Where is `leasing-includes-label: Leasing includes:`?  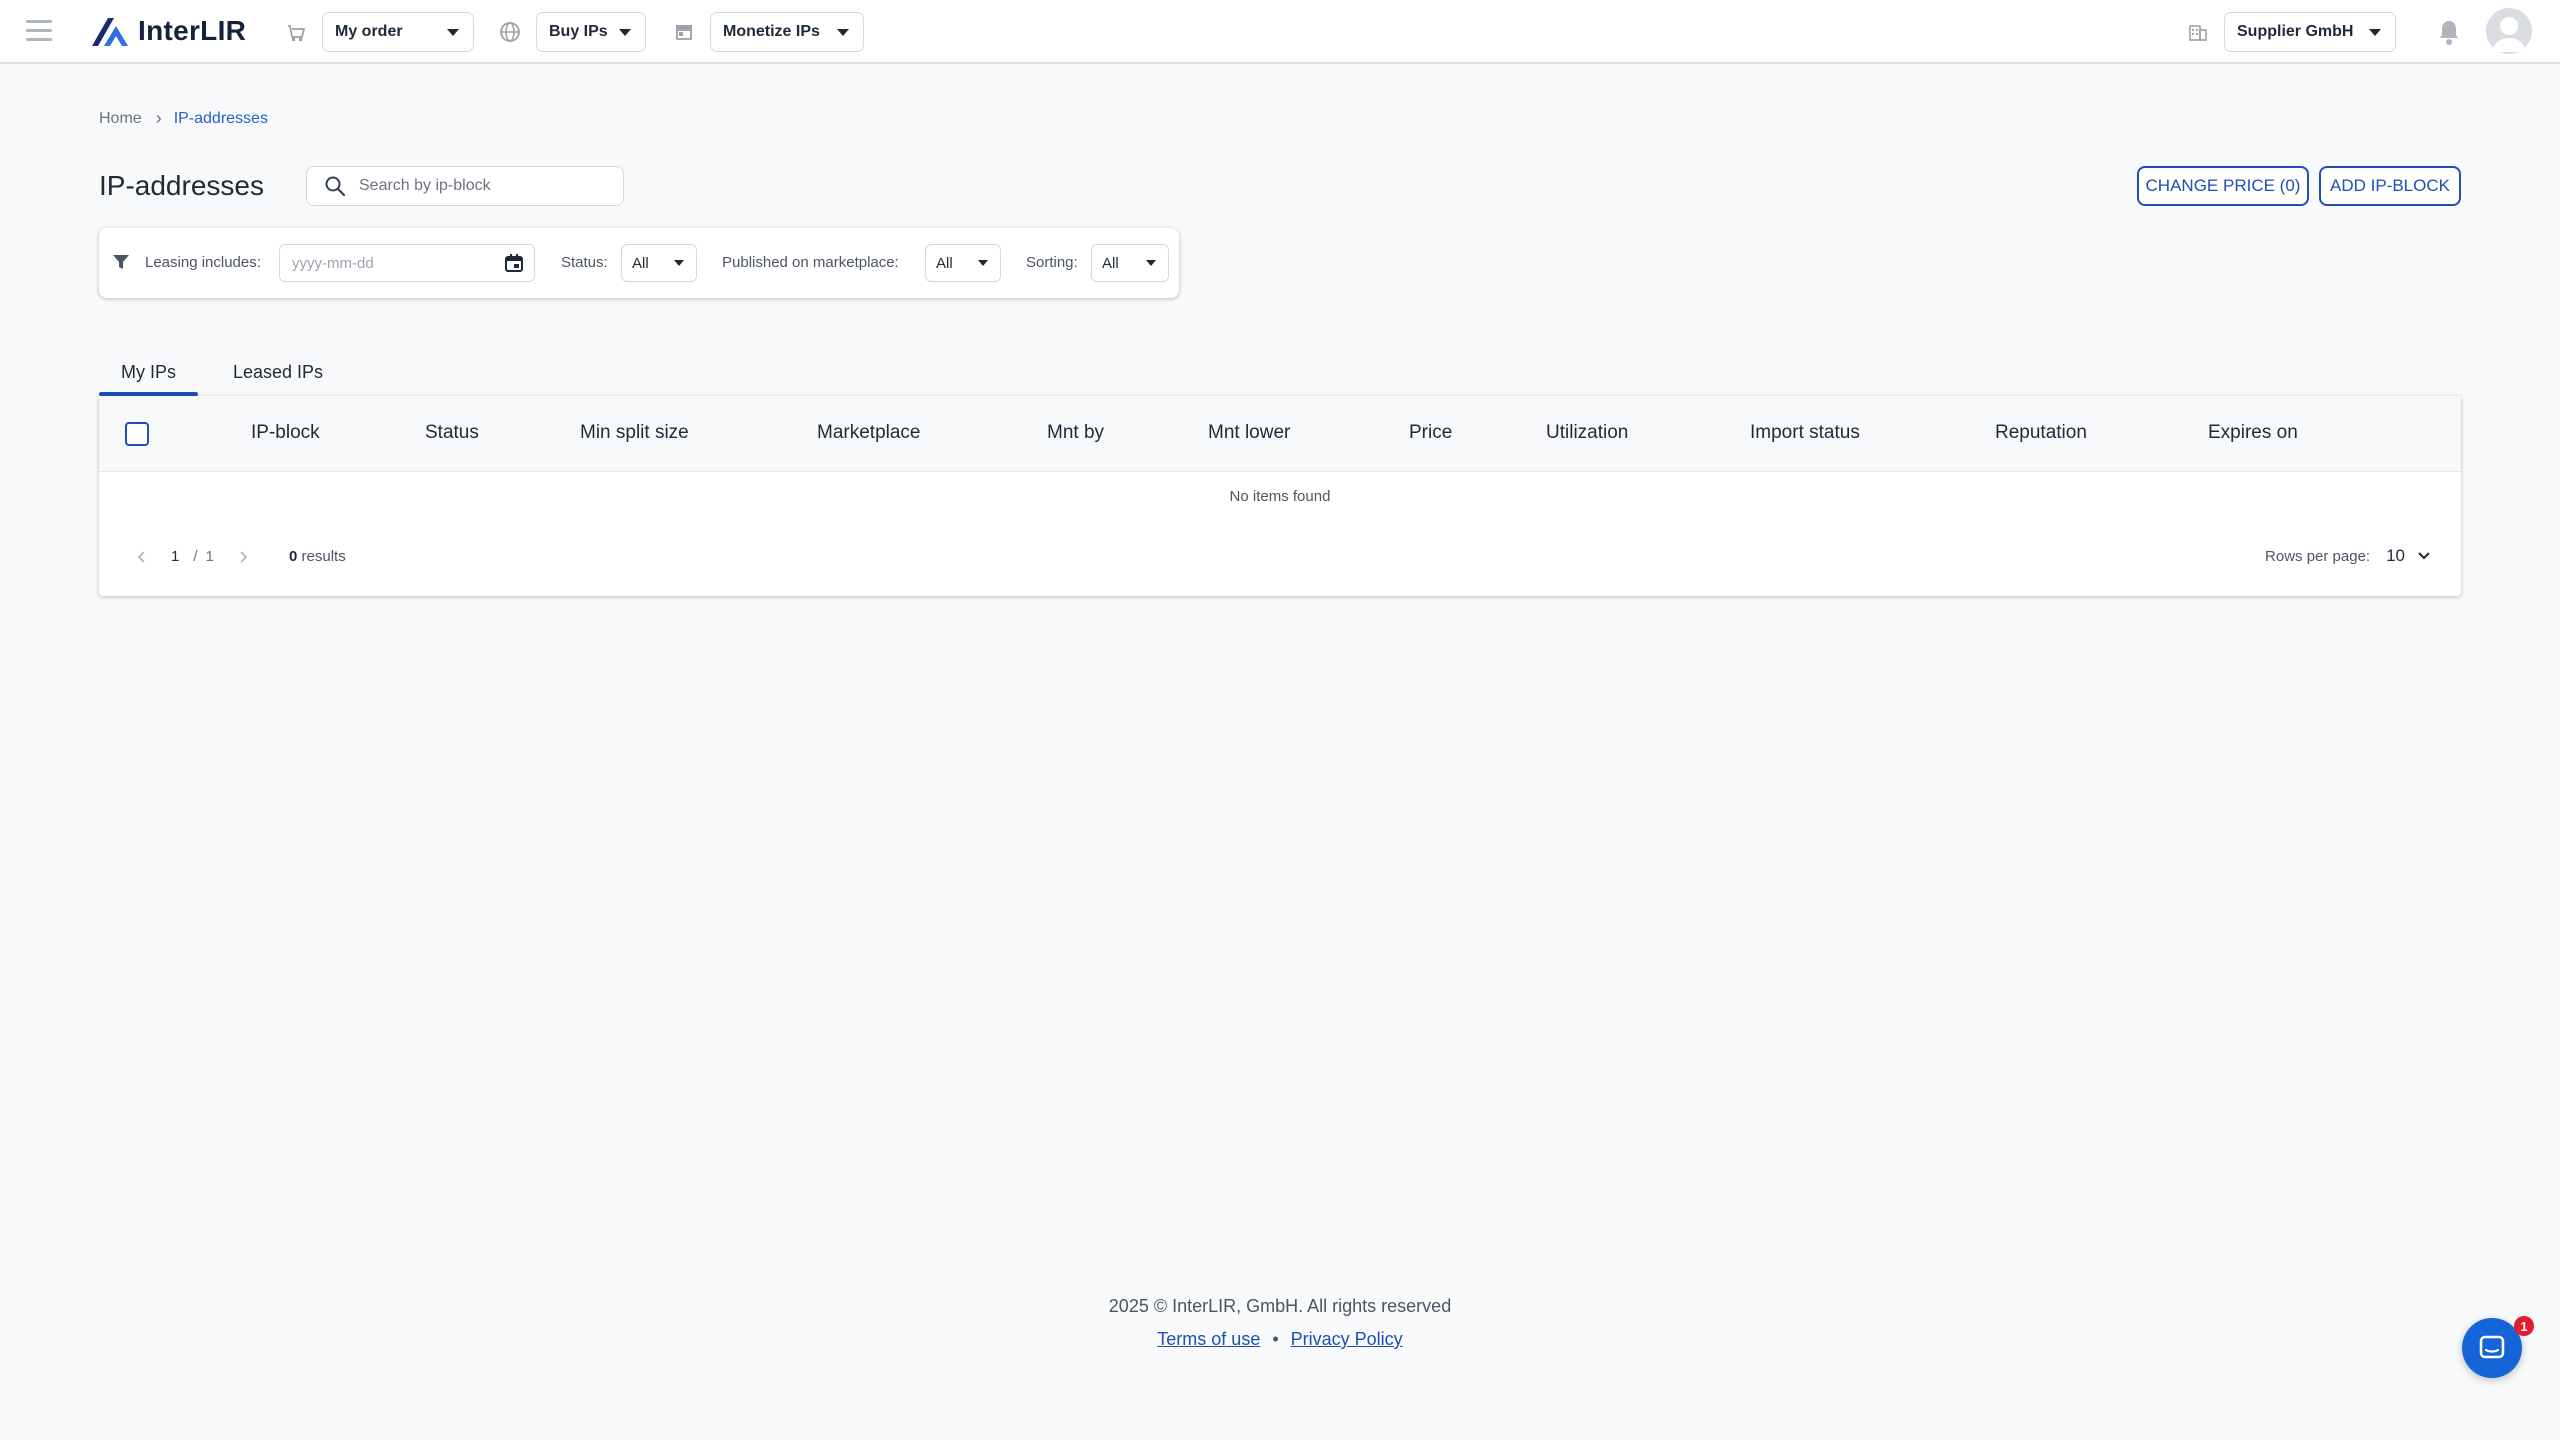 leasing-includes-label: Leasing includes: is located at coordinates (203, 262).